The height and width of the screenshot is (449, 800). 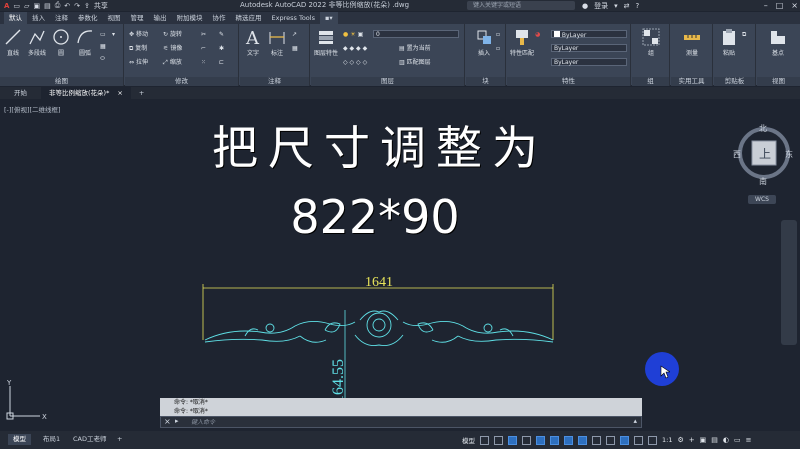 I want to click on redo-icon: ↷, so click(x=77, y=6).